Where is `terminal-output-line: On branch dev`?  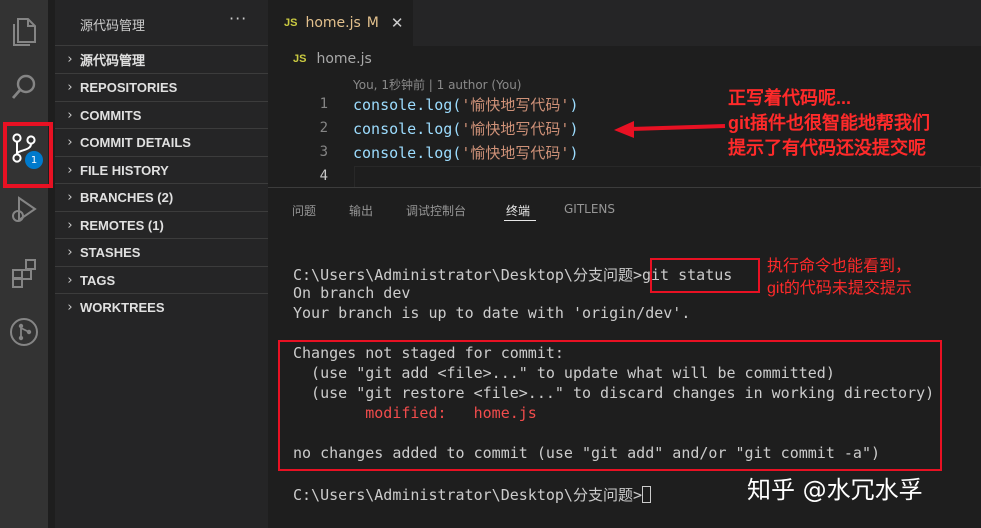
terminal-output-line: On branch dev is located at coordinates (352, 293).